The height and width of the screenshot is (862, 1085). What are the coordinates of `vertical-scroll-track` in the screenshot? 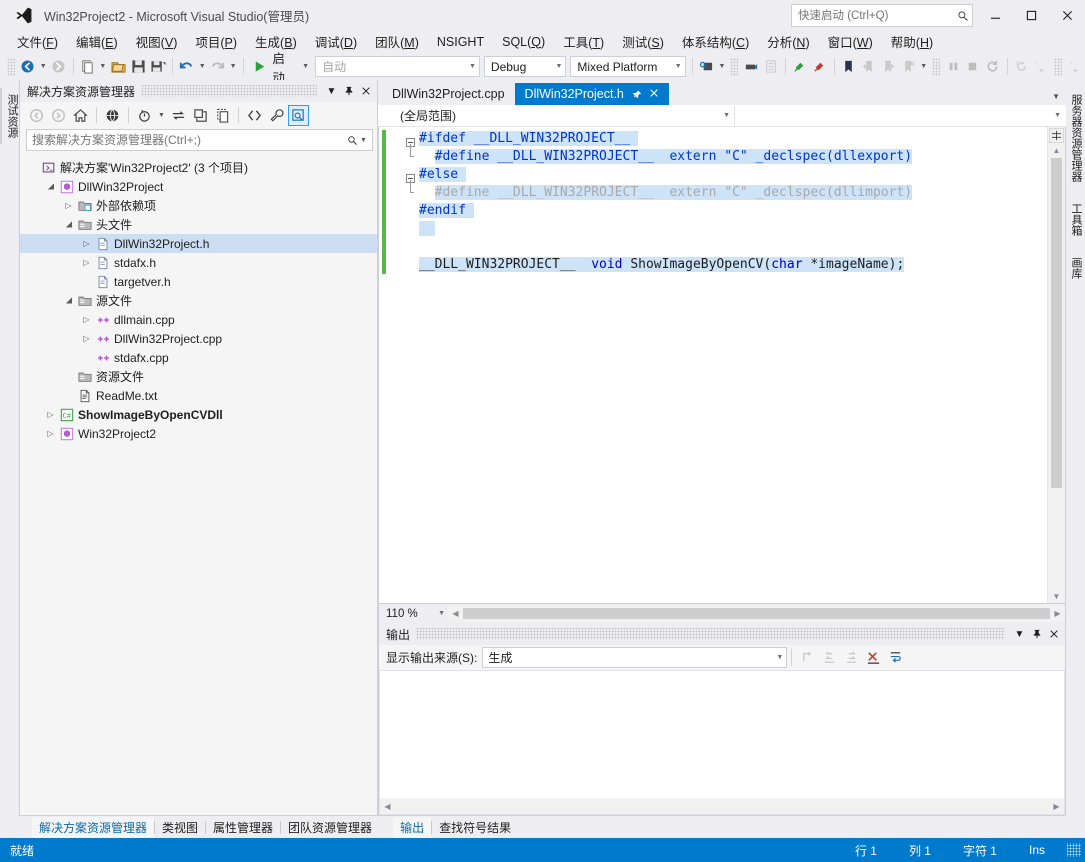 It's located at (1056, 373).